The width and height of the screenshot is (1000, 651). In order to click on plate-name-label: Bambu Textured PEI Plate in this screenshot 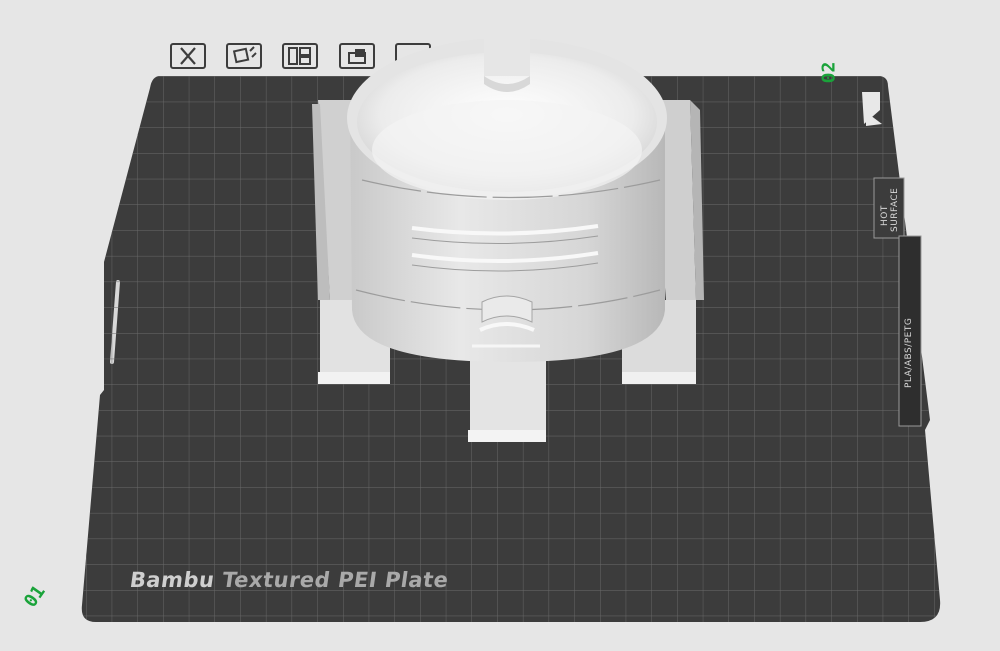, I will do `click(289, 580)`.